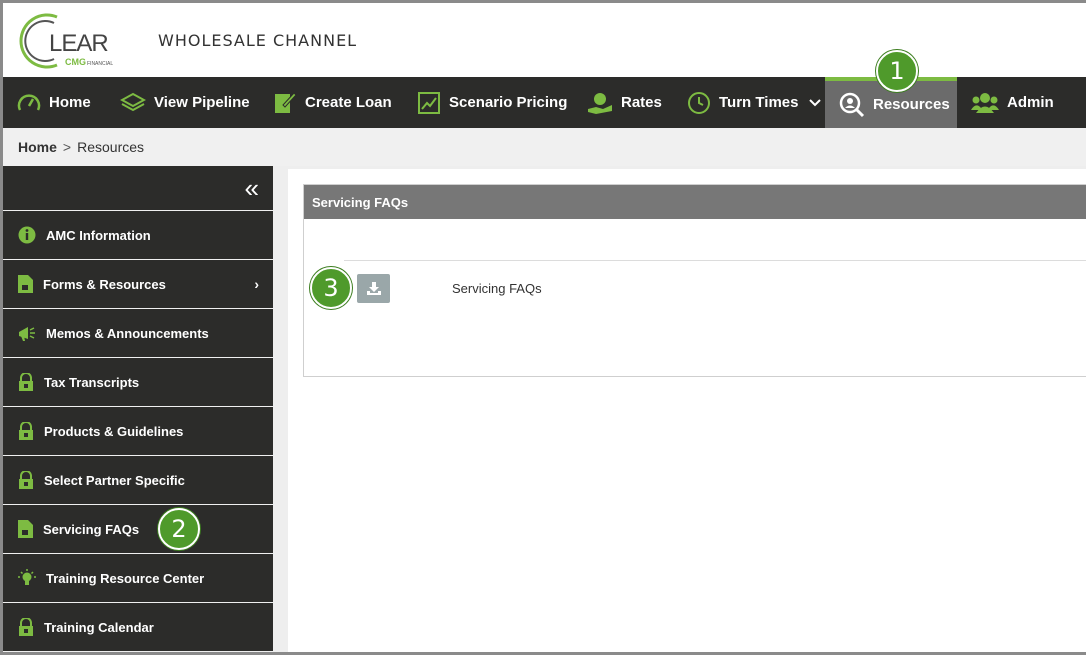 This screenshot has height=655, width=1086. I want to click on layers-icon, so click(133, 101).